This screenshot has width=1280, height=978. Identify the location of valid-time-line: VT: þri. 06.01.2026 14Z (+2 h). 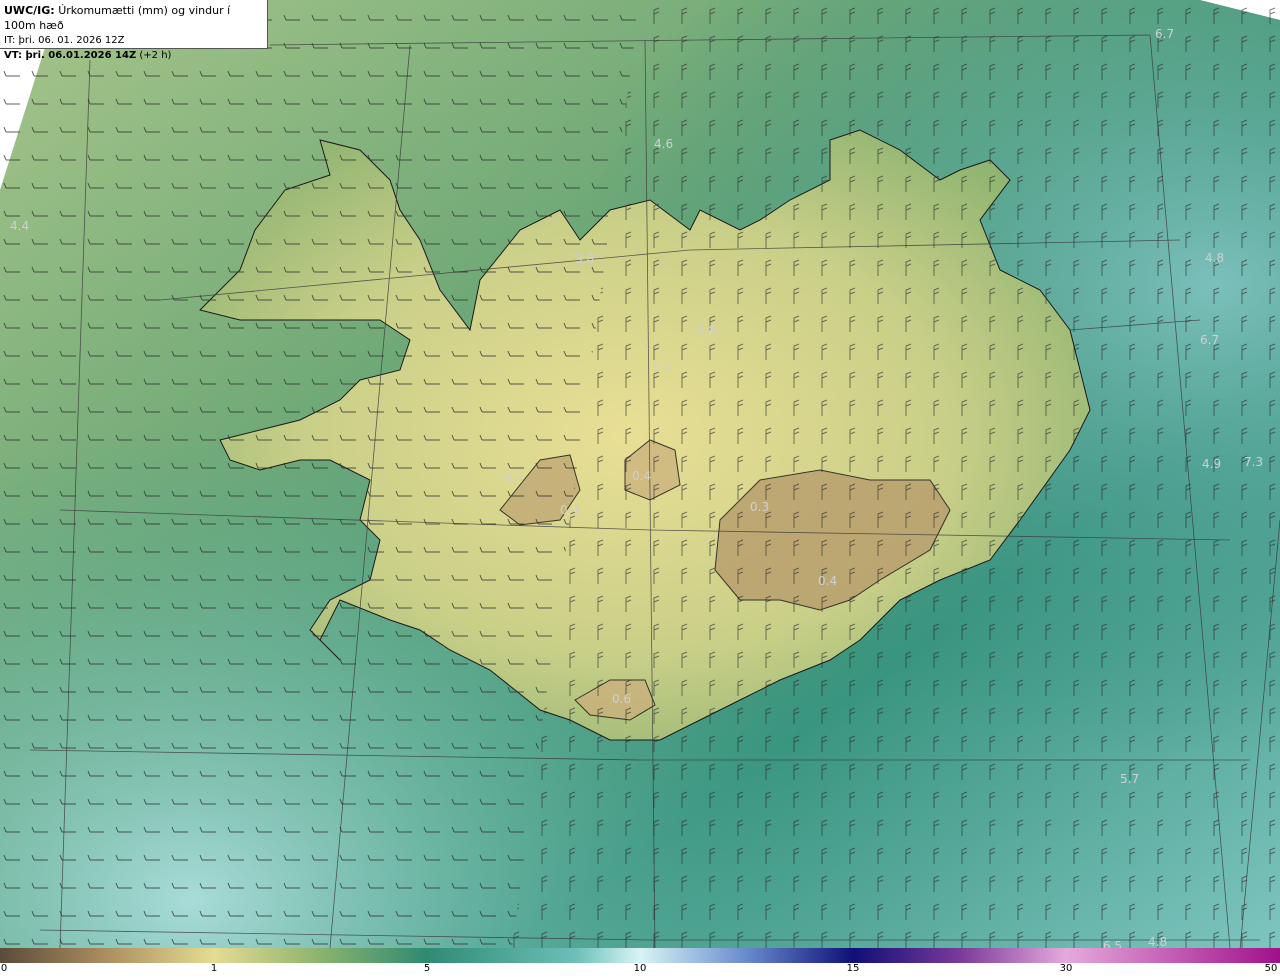
(133, 55).